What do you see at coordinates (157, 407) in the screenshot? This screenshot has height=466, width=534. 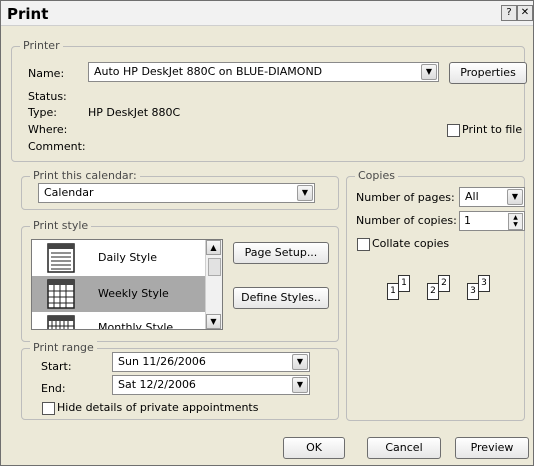 I see `hide-private-label: Hide details of private appointments` at bounding box center [157, 407].